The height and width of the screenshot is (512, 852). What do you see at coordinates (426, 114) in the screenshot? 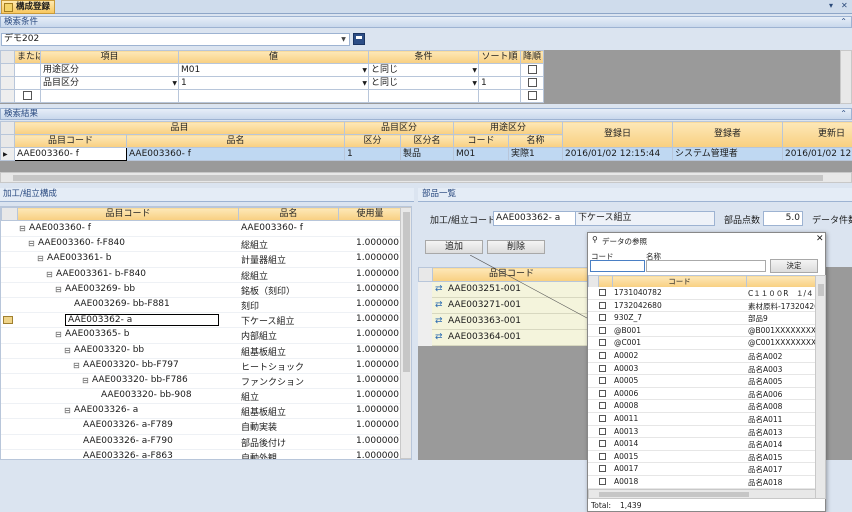
I see `search-results-header: 検索結果 ⌃` at bounding box center [426, 114].